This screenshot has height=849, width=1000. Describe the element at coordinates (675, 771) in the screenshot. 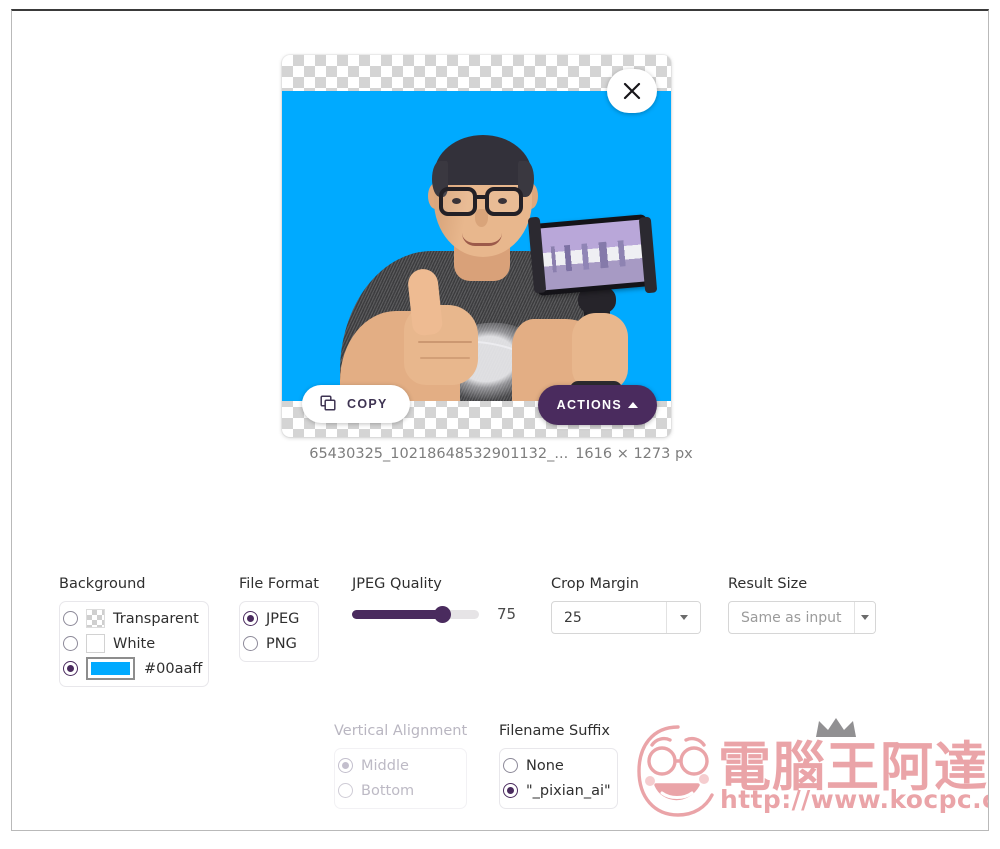

I see `watermark-mascot-icon` at that location.